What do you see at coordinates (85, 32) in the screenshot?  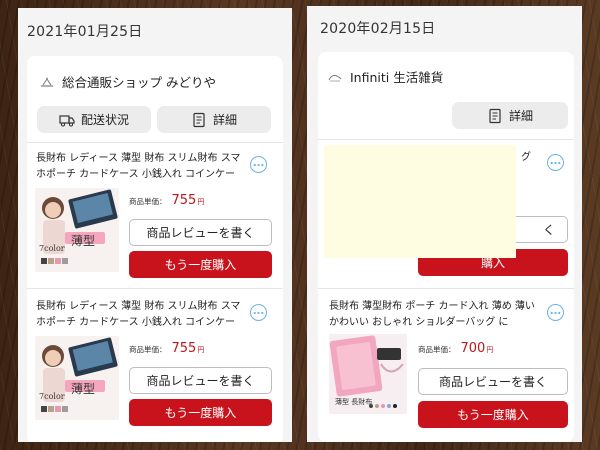 I see `order-date: 2021年01月25日` at bounding box center [85, 32].